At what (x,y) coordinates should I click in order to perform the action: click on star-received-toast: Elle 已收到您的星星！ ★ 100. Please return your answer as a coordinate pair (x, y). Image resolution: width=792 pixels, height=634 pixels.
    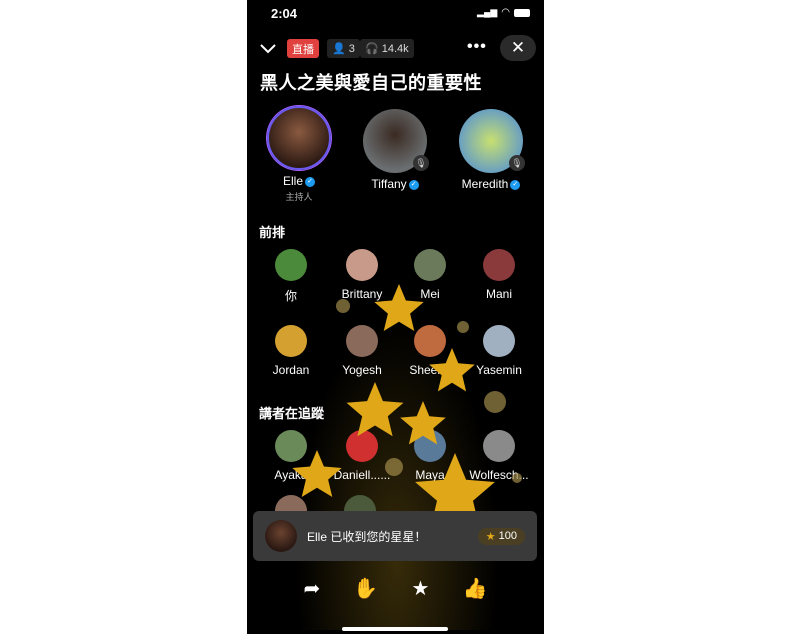
    Looking at the image, I should click on (395, 536).